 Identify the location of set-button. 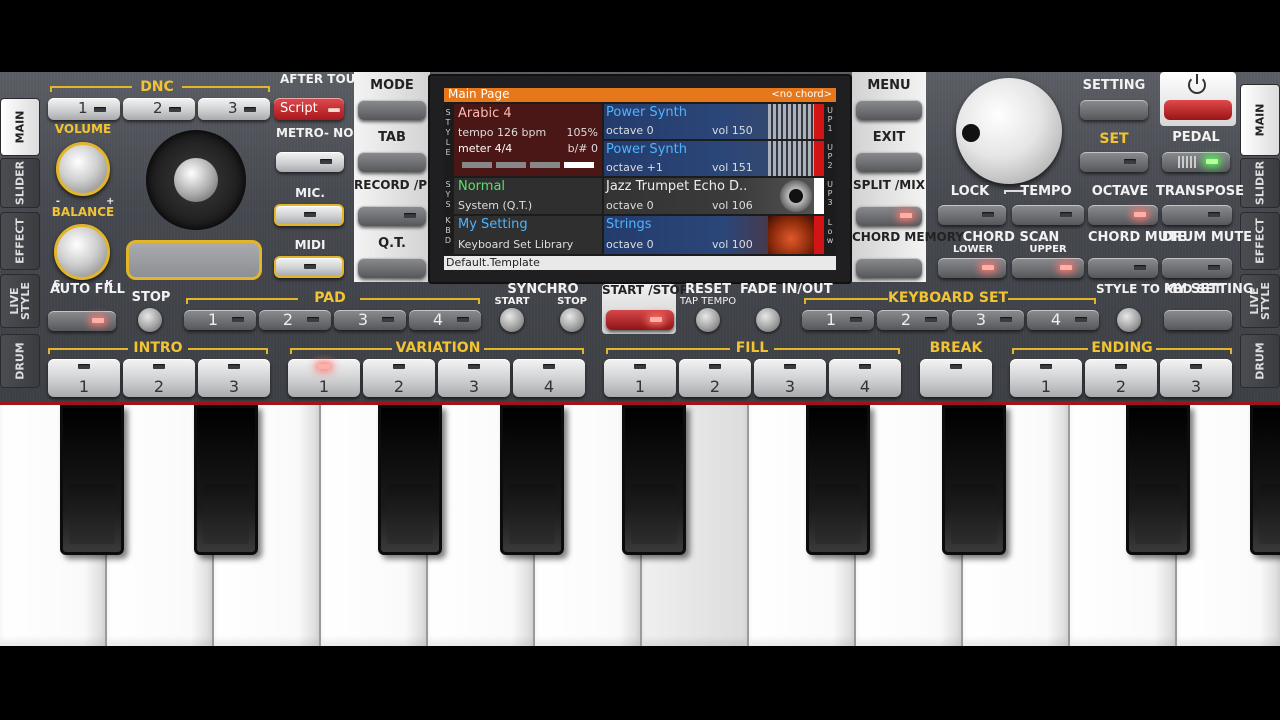
(1114, 162).